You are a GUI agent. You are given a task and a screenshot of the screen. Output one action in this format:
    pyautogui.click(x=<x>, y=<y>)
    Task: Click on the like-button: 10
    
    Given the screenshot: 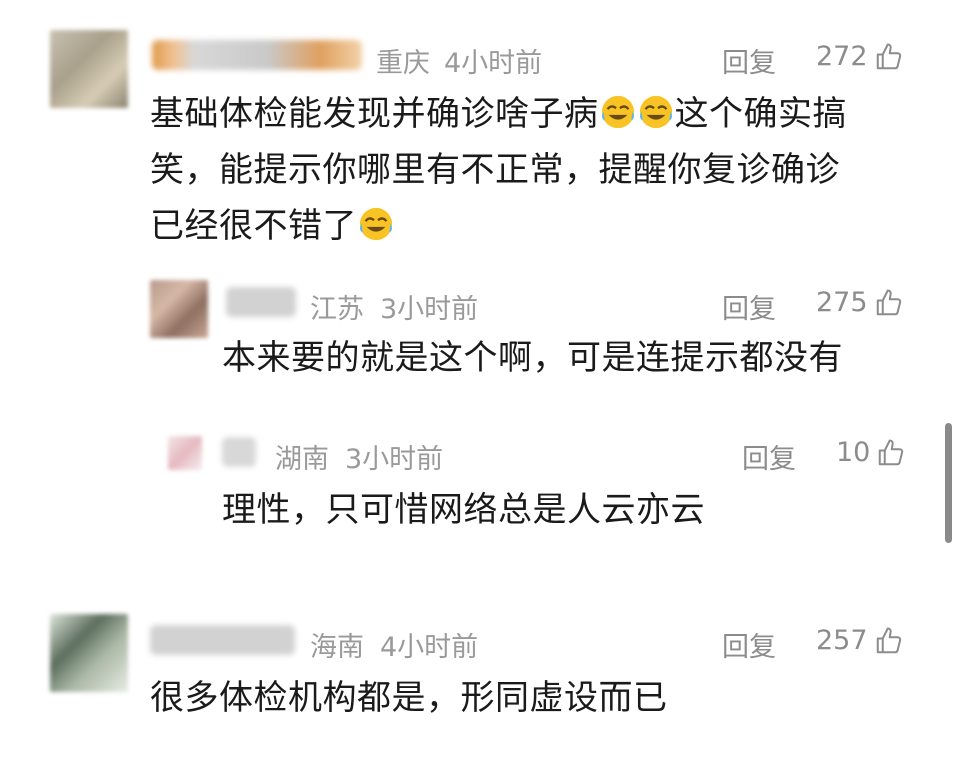 What is the action you would take?
    pyautogui.click(x=871, y=452)
    